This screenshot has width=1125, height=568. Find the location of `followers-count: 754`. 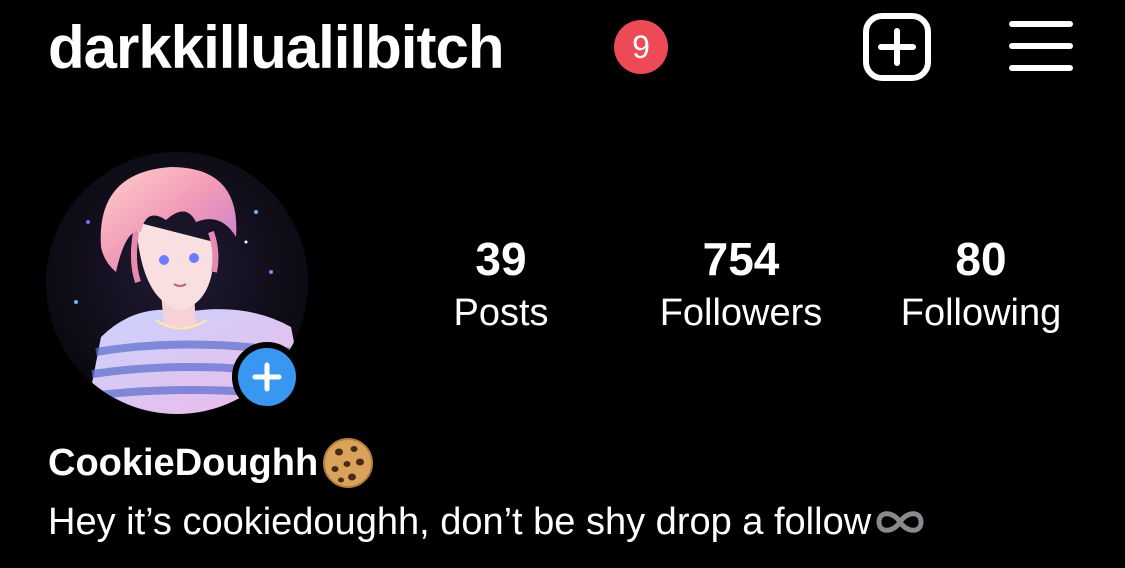

followers-count: 754 is located at coordinates (741, 259).